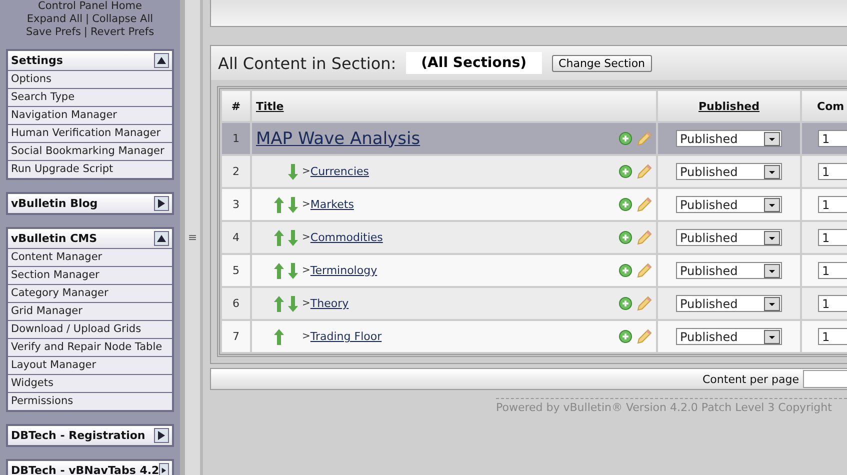 The width and height of the screenshot is (847, 475). I want to click on column-header: #, so click(236, 106).